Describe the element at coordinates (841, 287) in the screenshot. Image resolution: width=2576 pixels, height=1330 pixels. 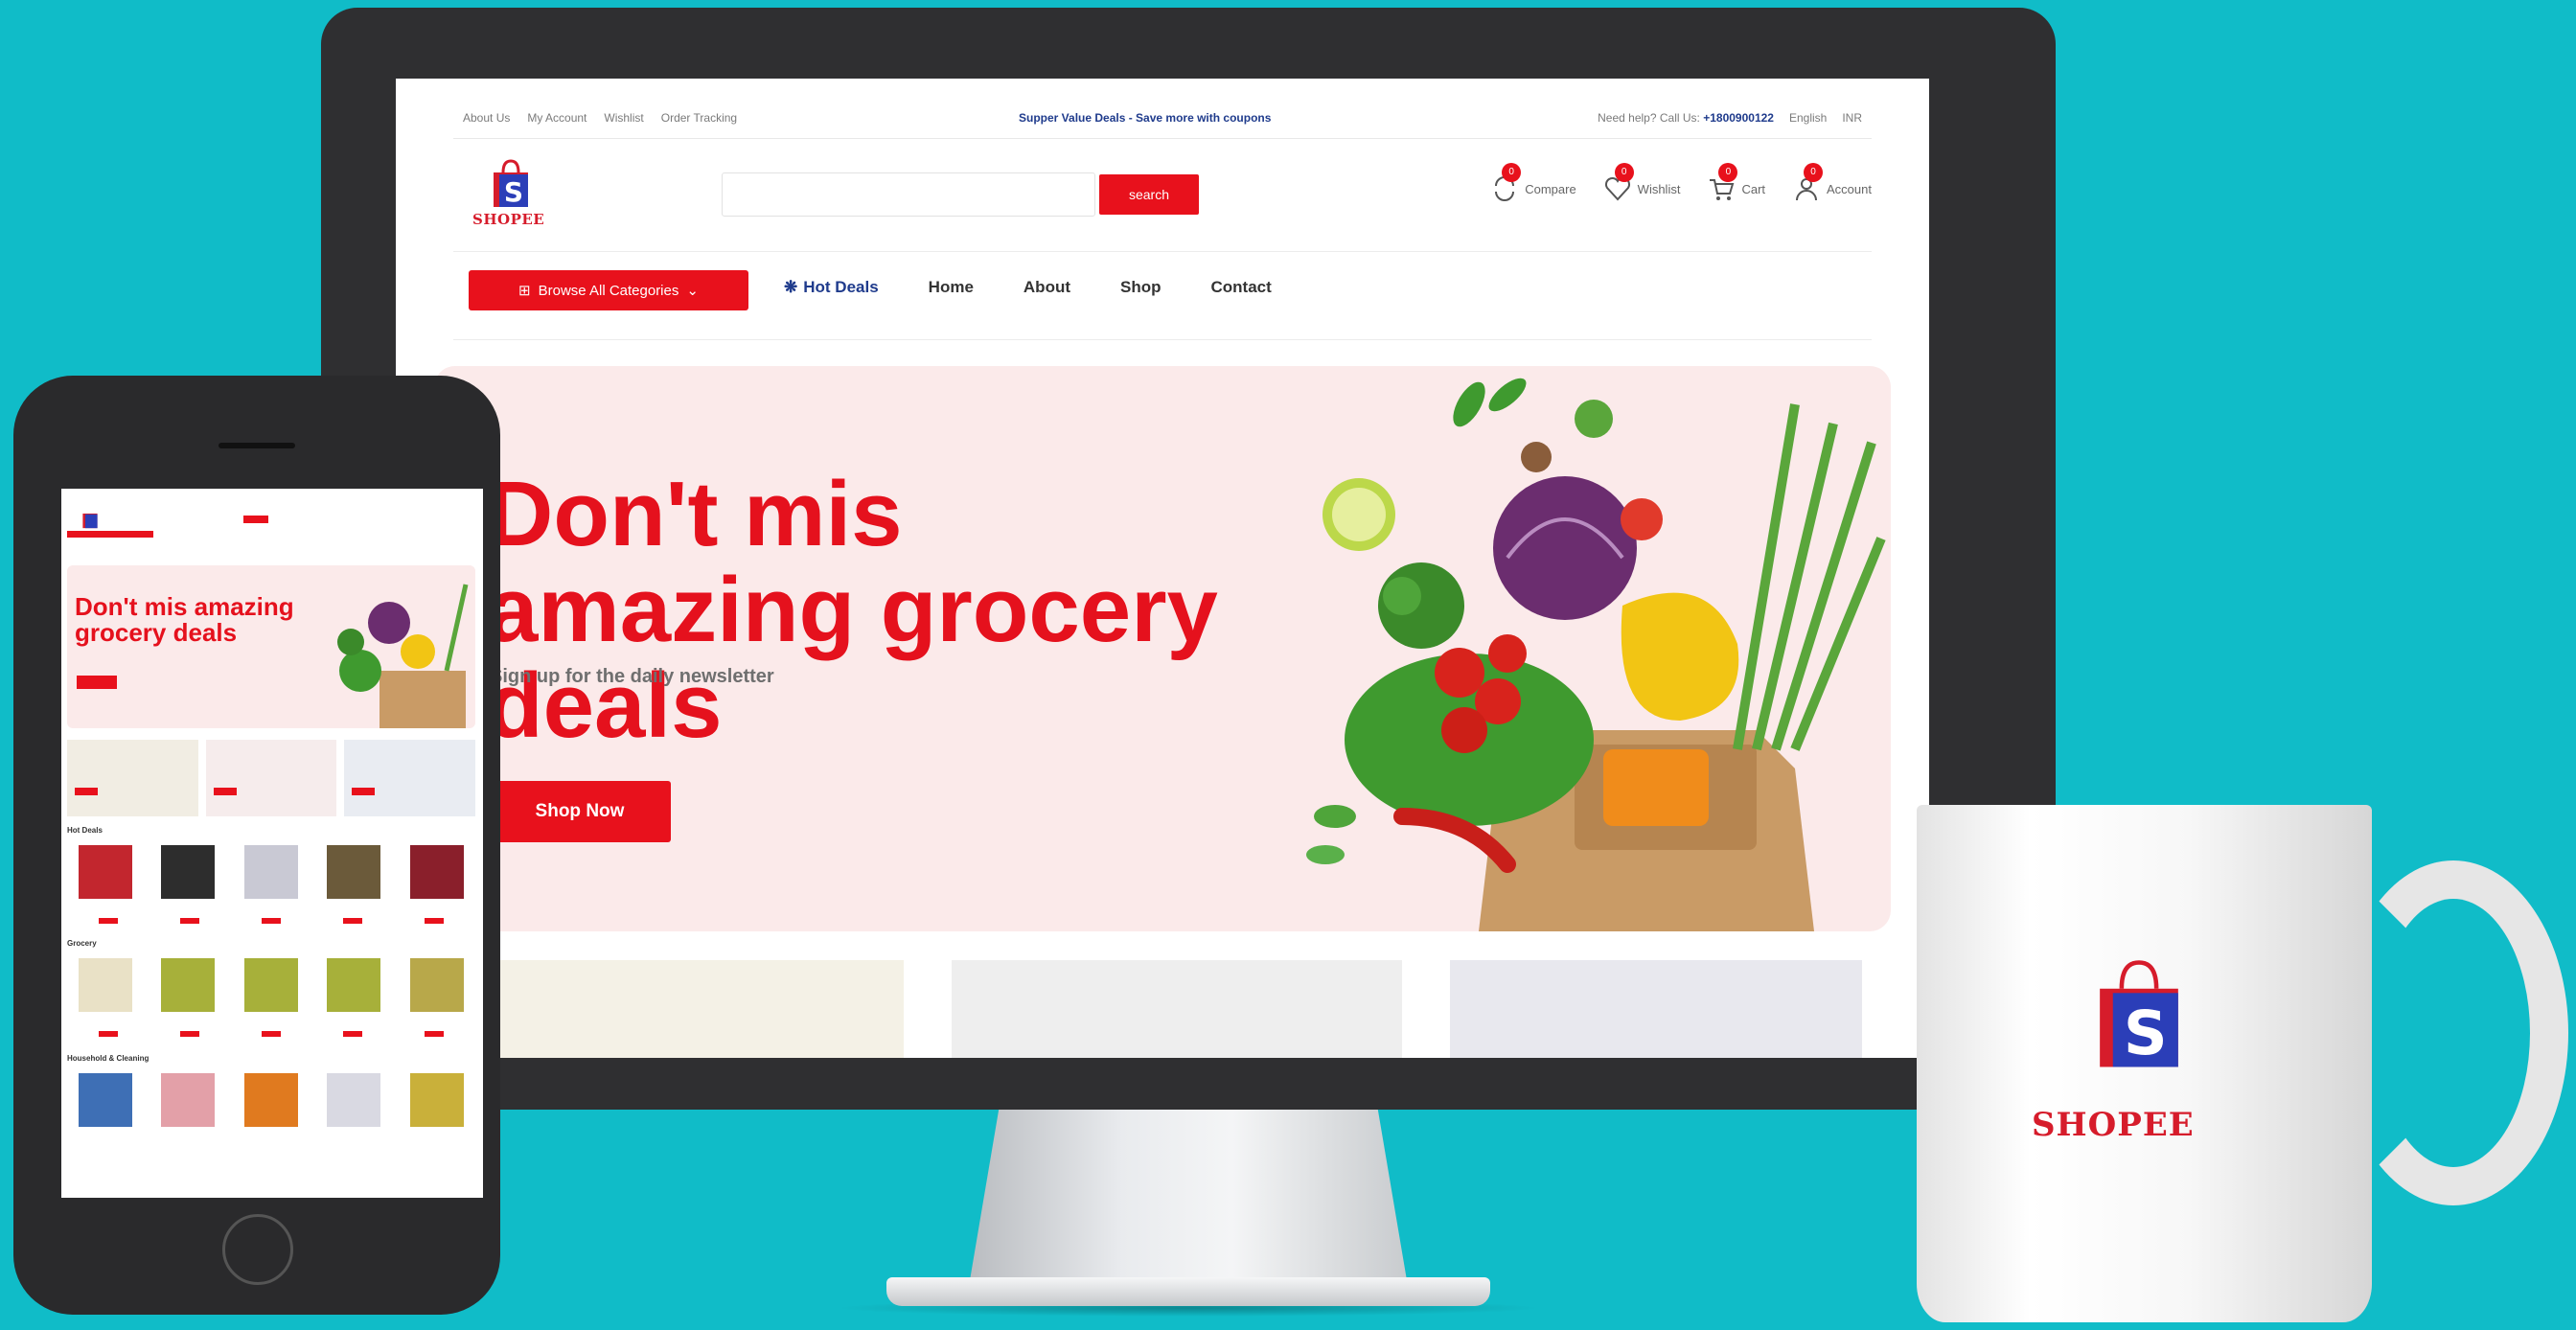
I see `hot-deals-label: Hot Deals` at that location.